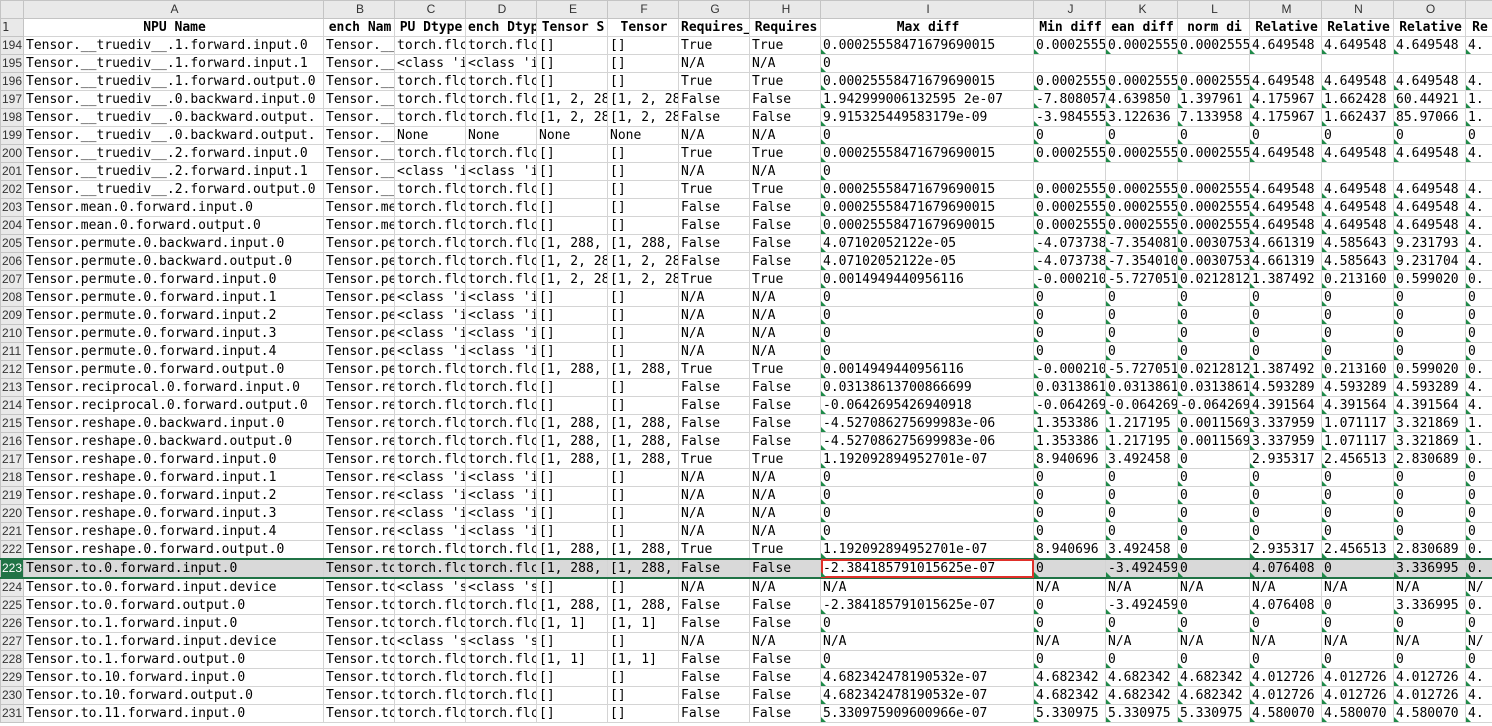  I want to click on row-number: 219, so click(12, 495).